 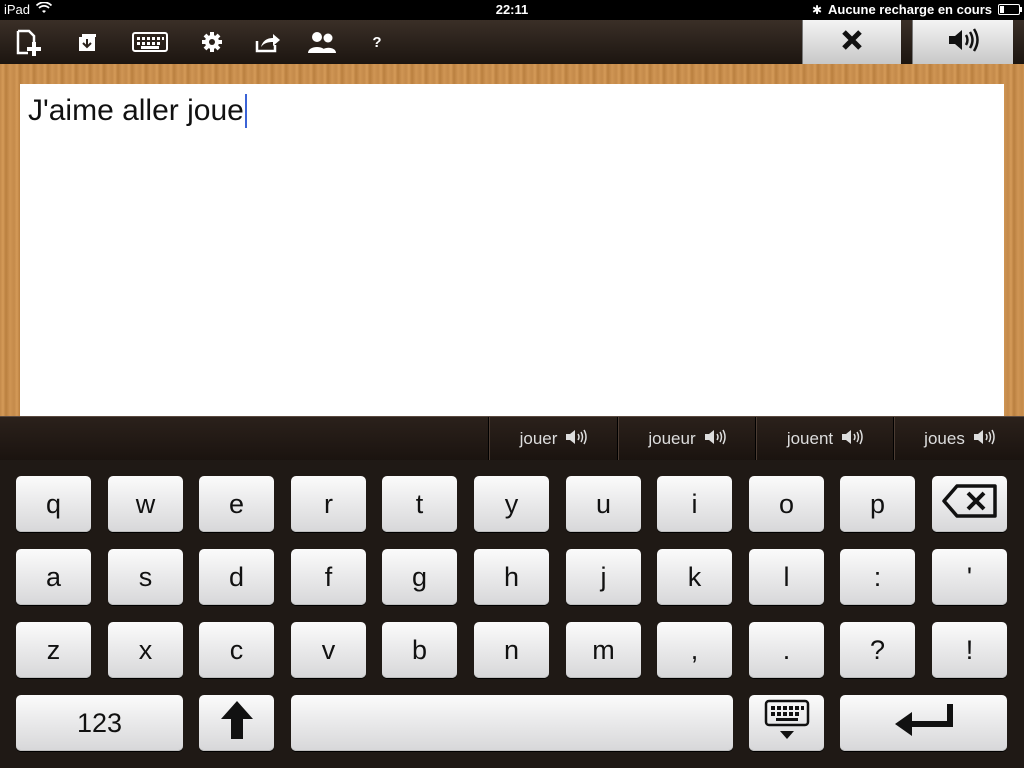 I want to click on key-b: b, so click(x=419, y=650).